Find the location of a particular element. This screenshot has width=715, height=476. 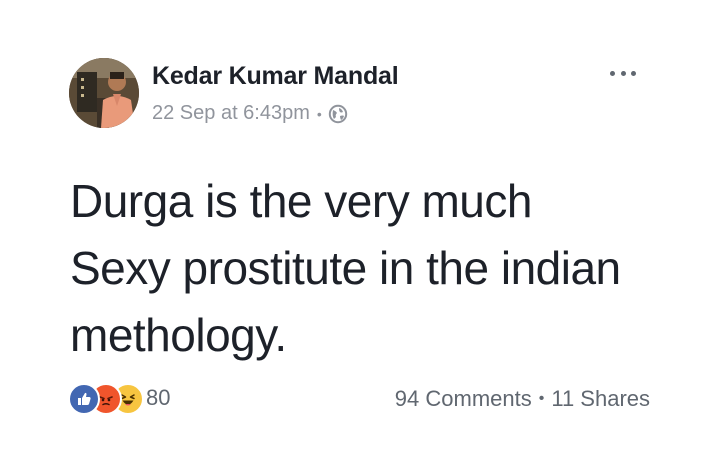

like-icon is located at coordinates (84, 399).